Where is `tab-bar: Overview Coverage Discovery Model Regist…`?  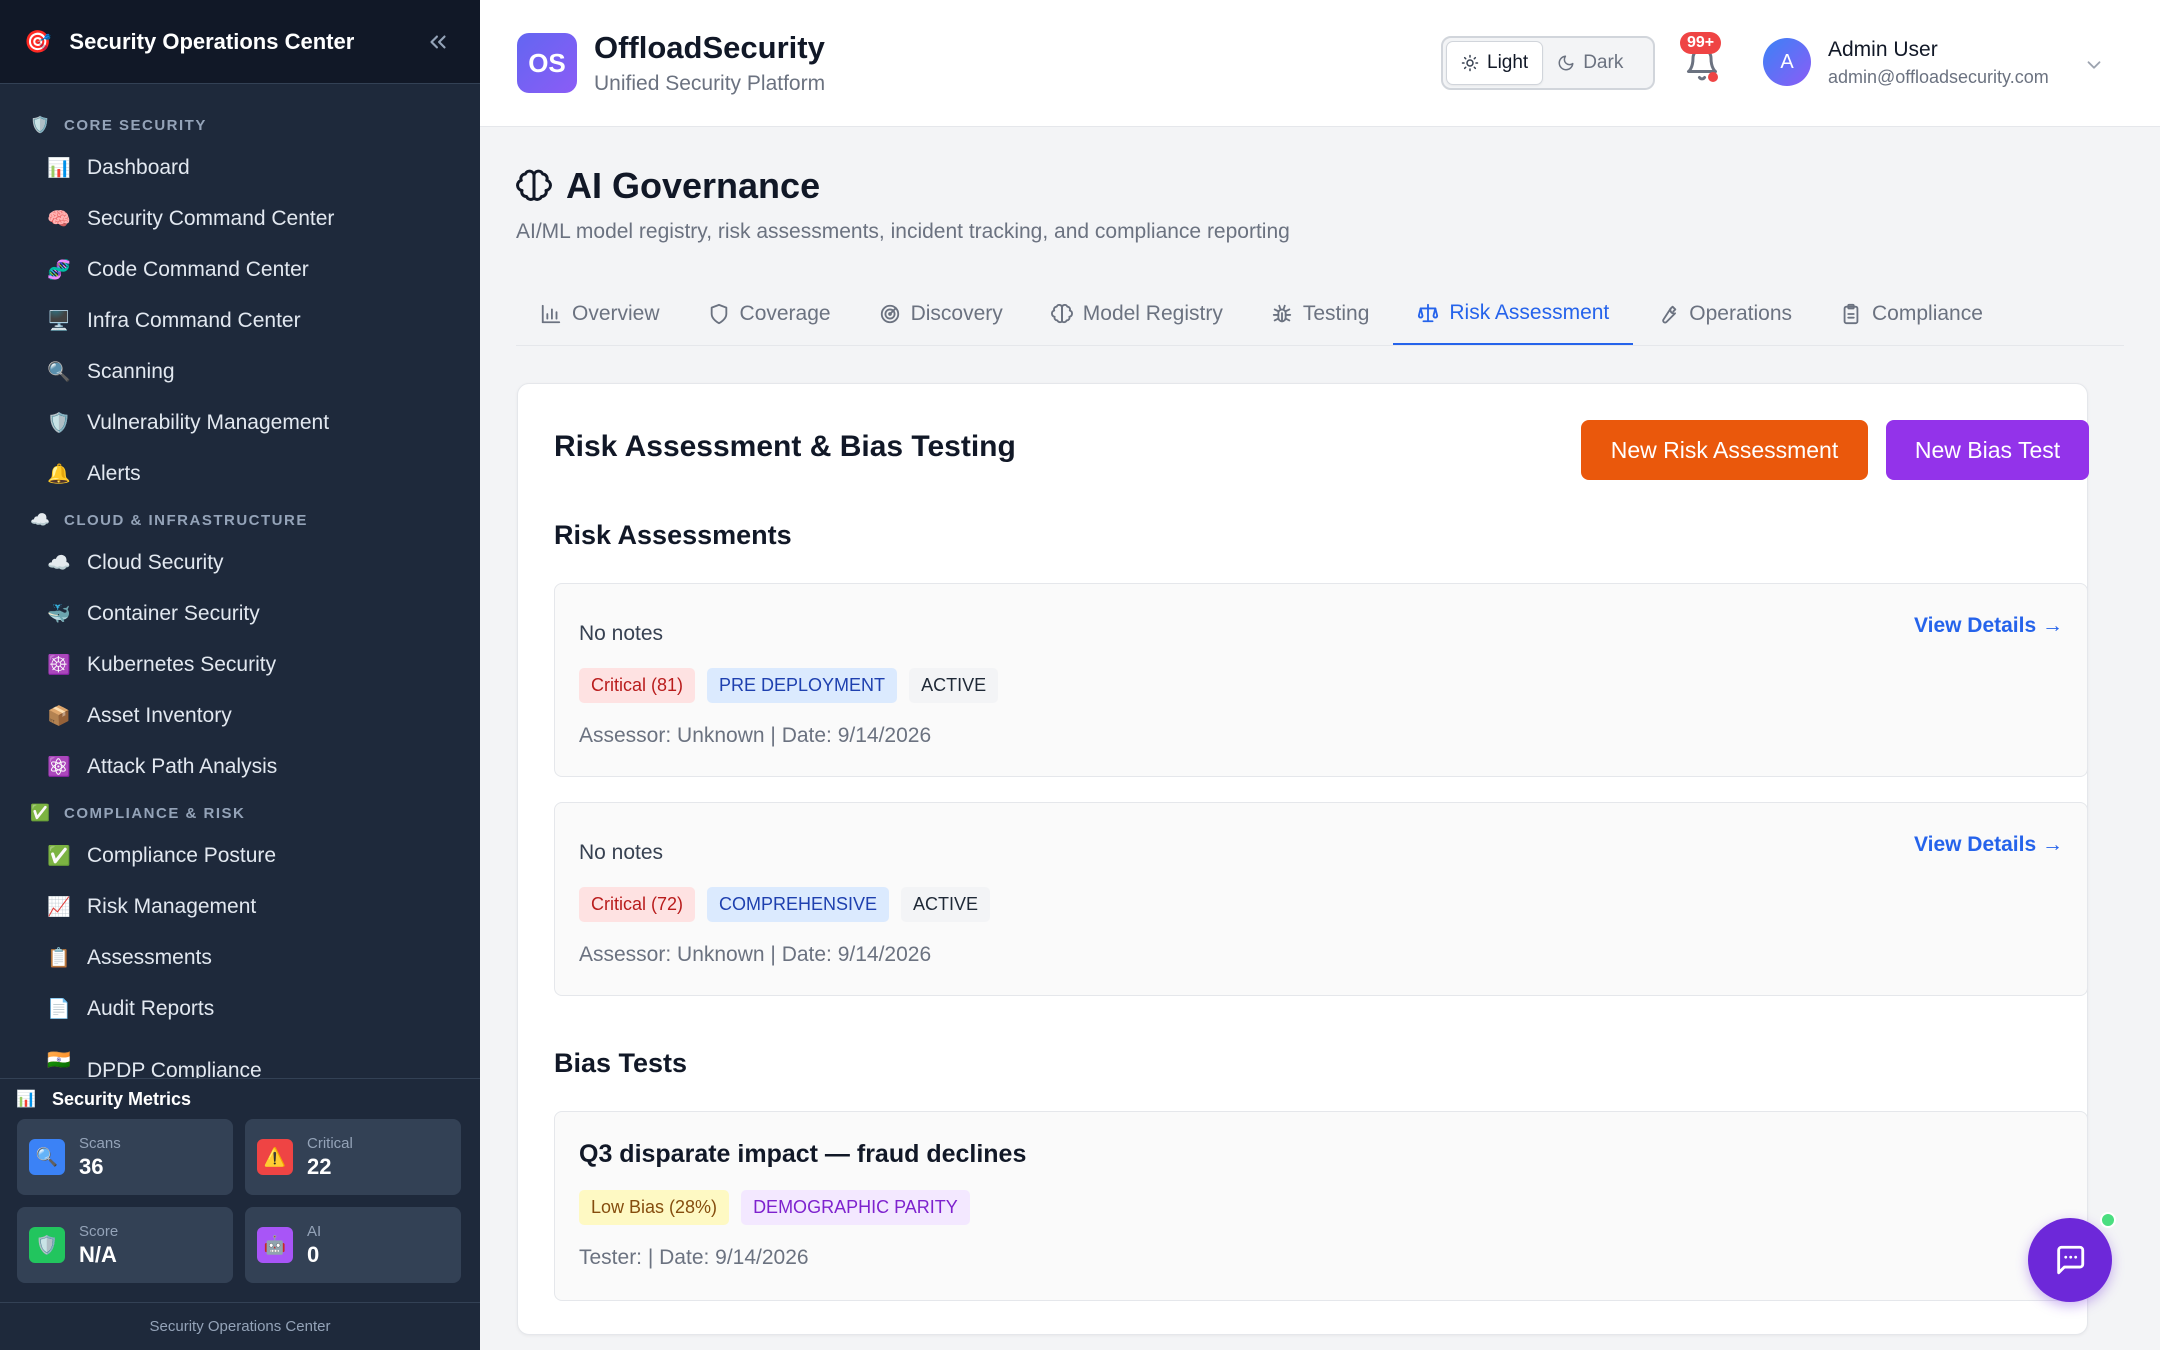 tab-bar: Overview Coverage Discovery Model Regist… is located at coordinates (1320, 314).